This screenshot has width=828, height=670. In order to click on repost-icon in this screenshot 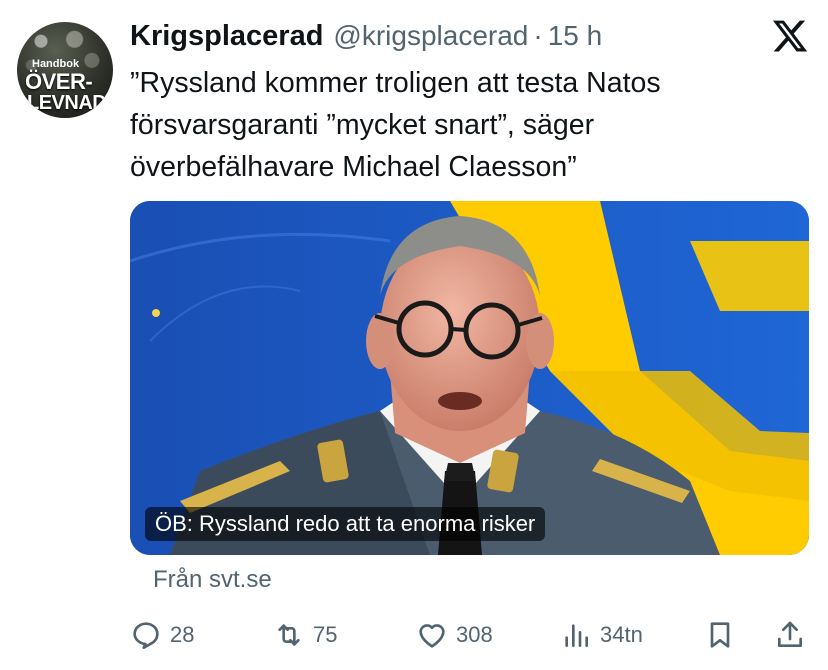, I will do `click(289, 635)`.